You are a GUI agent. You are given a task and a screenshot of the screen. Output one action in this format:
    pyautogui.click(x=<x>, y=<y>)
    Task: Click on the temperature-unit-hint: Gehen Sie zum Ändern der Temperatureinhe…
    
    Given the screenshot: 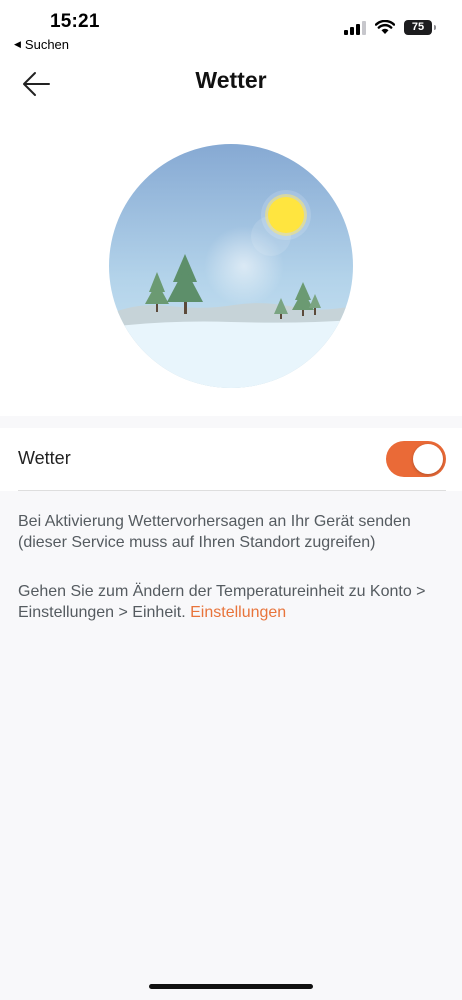 What is the action you would take?
    pyautogui.click(x=228, y=602)
    